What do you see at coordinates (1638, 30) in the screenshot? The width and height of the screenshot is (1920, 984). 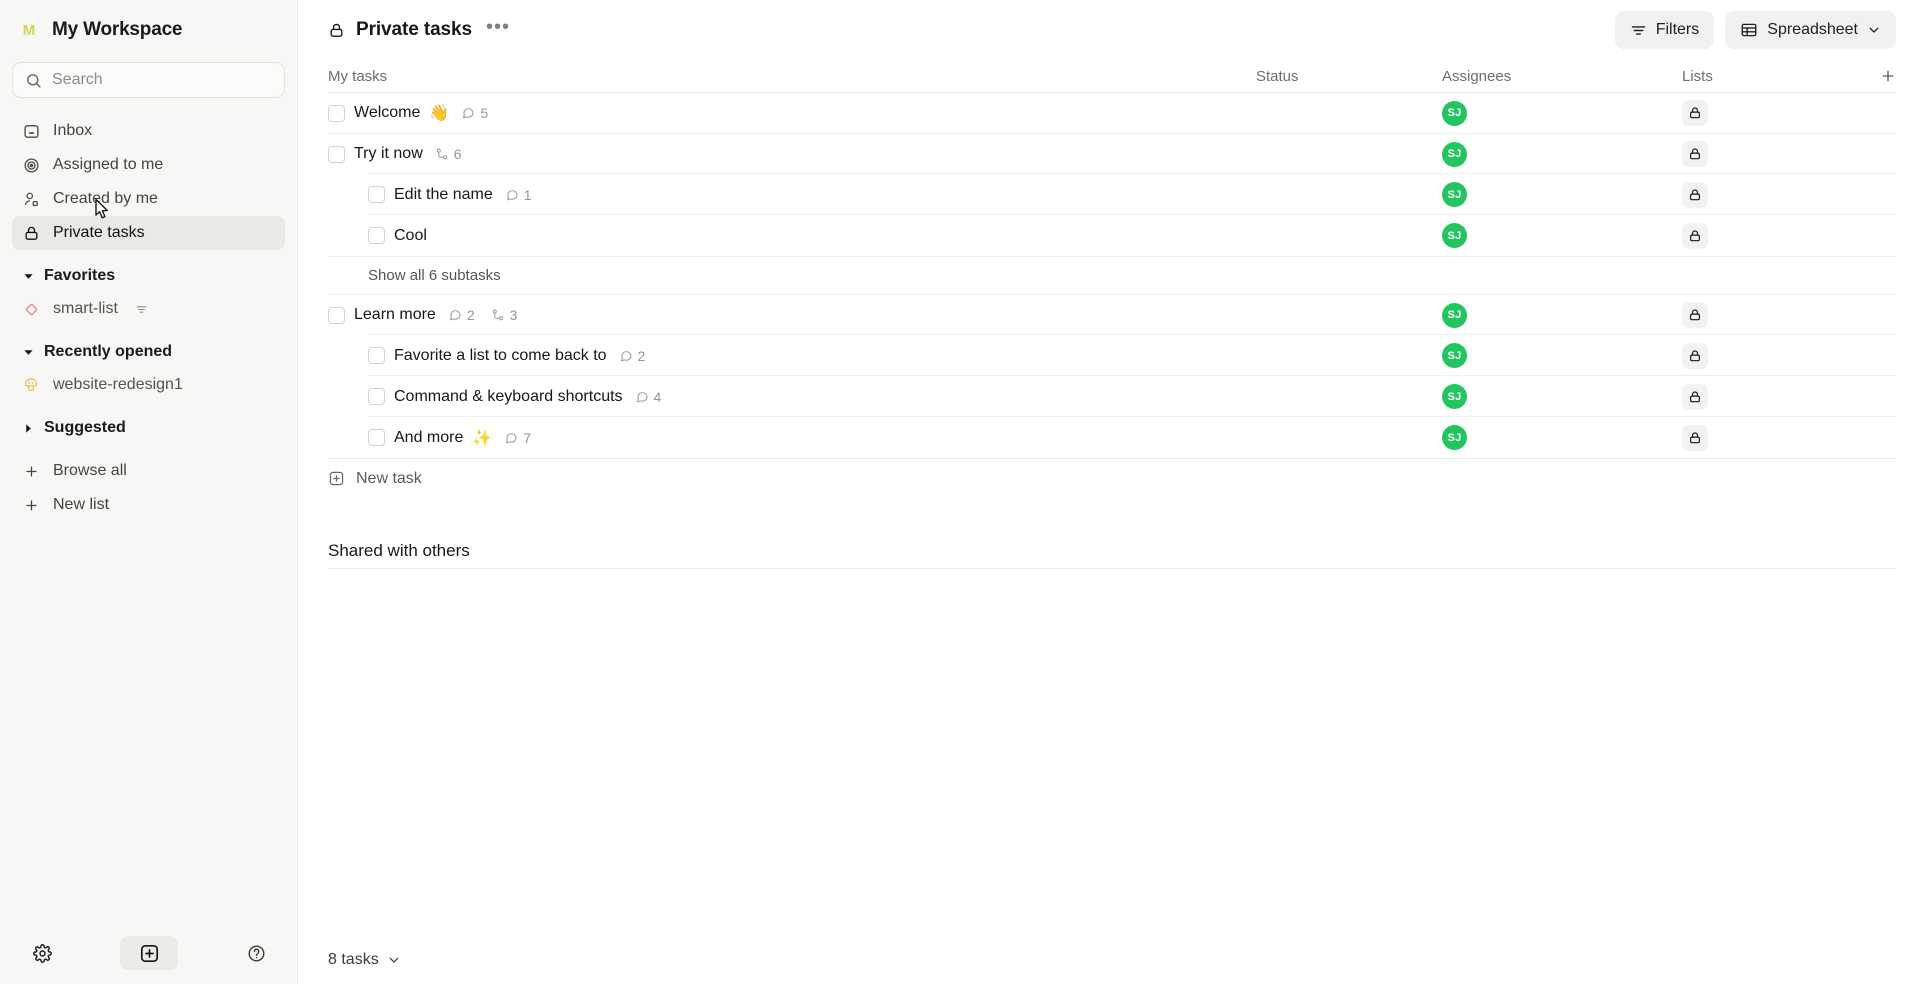 I see `filter-icon` at bounding box center [1638, 30].